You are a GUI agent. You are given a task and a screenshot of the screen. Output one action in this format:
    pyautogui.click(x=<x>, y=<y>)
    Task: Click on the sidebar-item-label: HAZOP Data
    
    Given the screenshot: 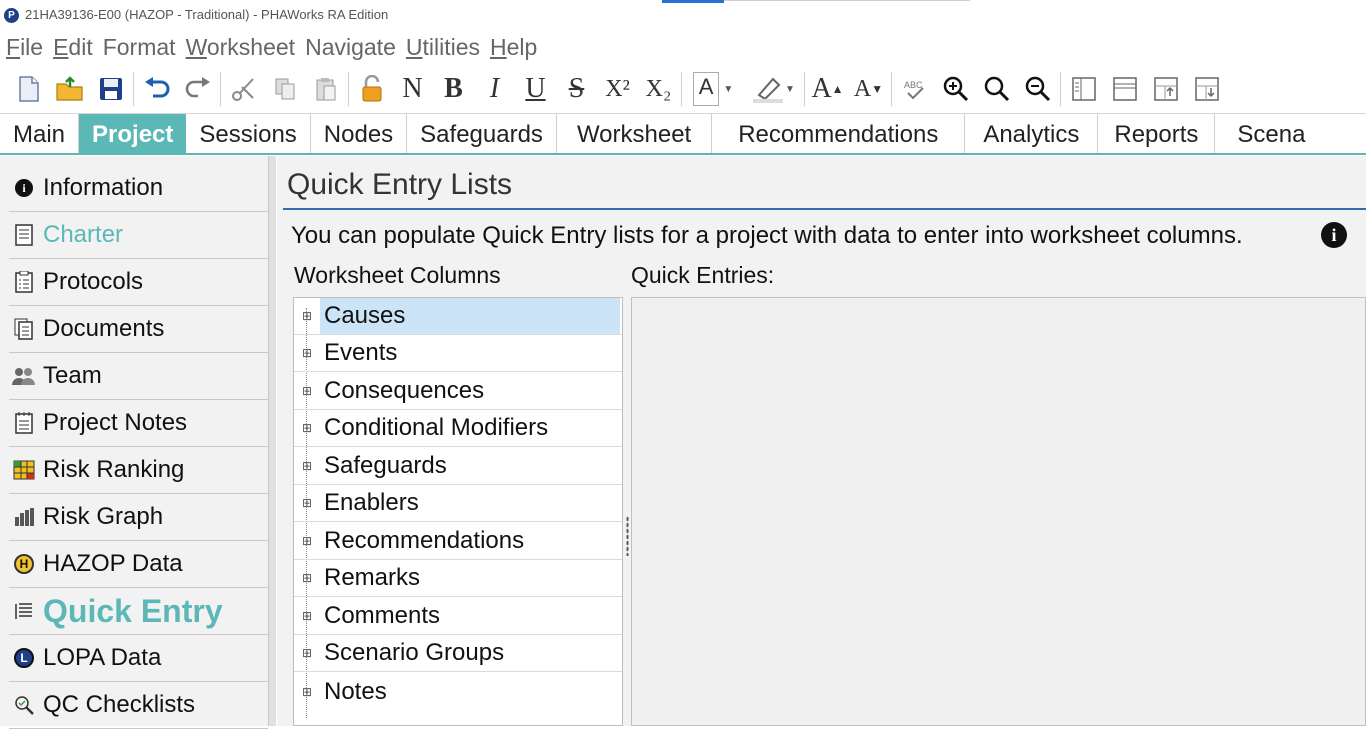 What is the action you would take?
    pyautogui.click(x=113, y=563)
    